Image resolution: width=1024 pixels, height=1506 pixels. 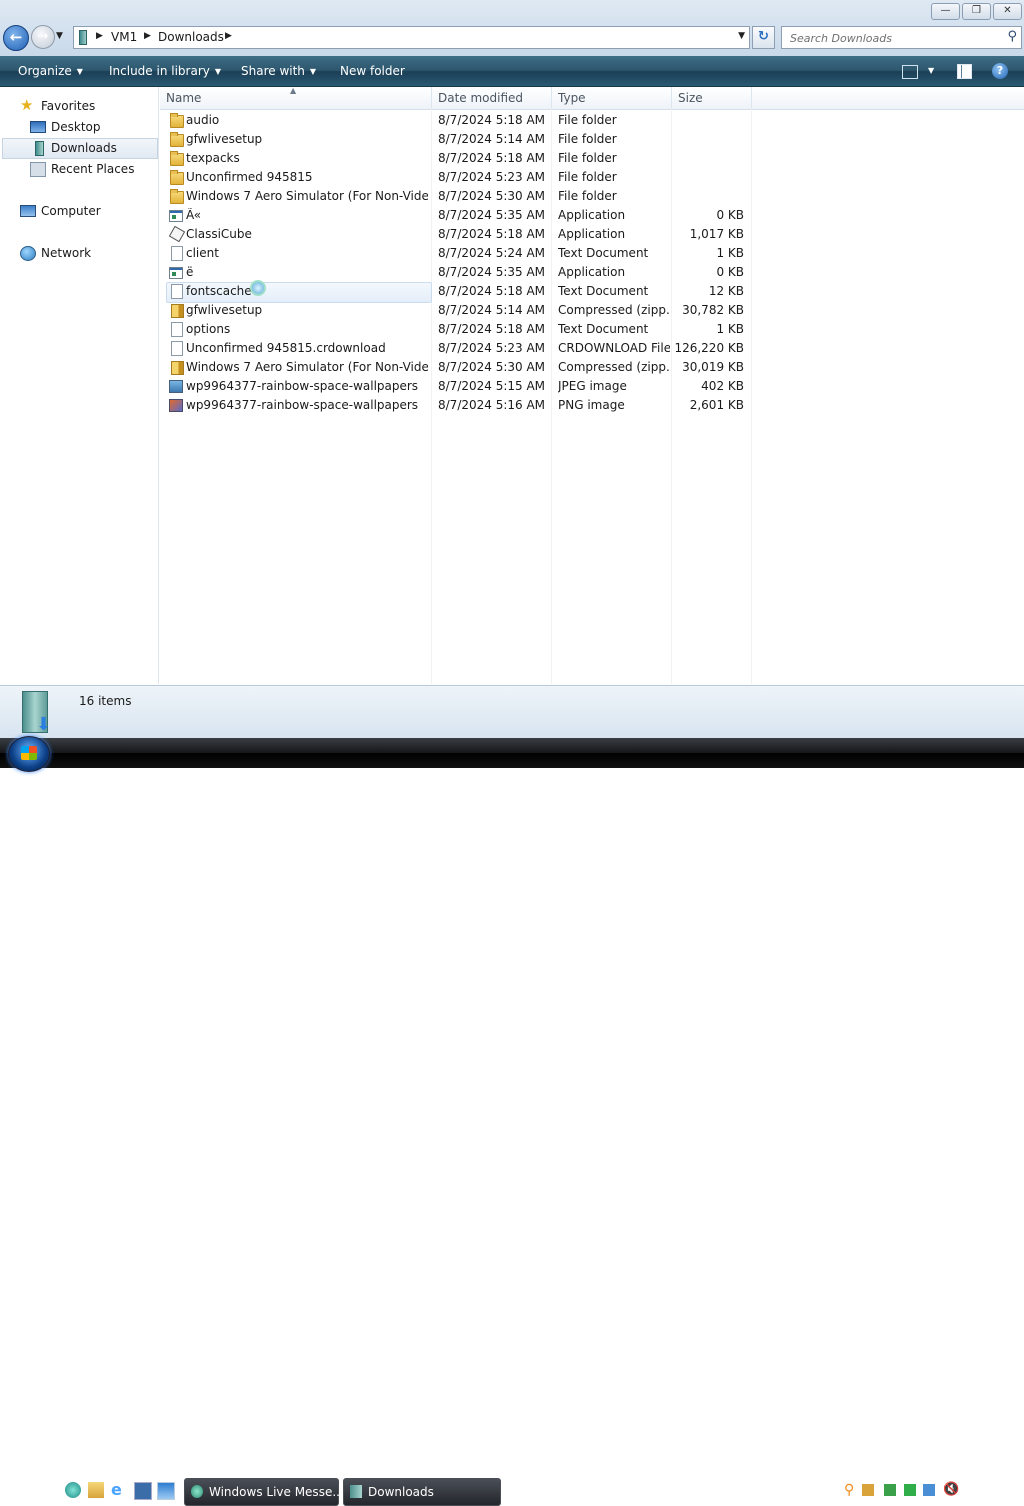 I want to click on folder-icon, so click(x=177, y=139).